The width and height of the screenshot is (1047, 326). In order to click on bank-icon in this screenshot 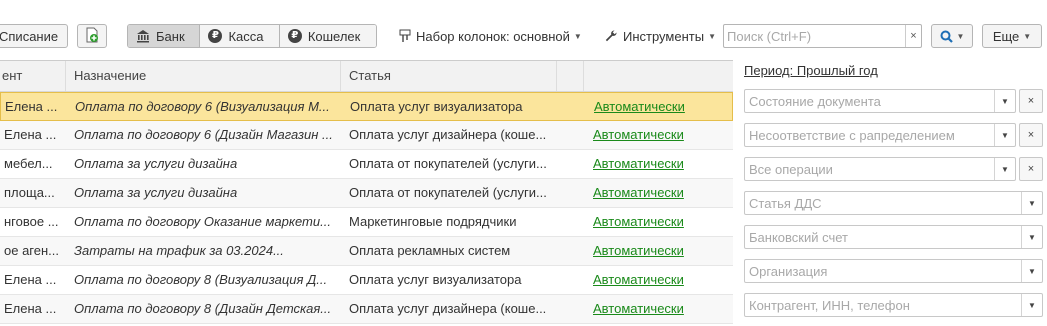, I will do `click(143, 36)`.